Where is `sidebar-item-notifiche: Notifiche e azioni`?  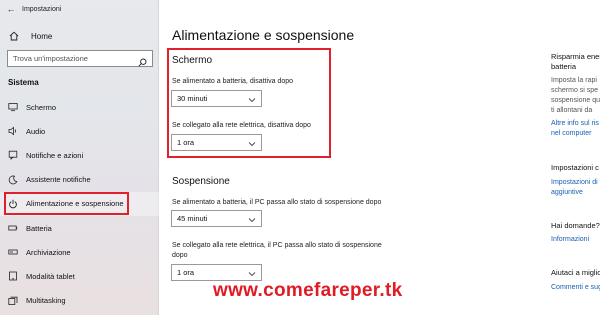 sidebar-item-notifiche: Notifiche e azioni is located at coordinates (79, 155).